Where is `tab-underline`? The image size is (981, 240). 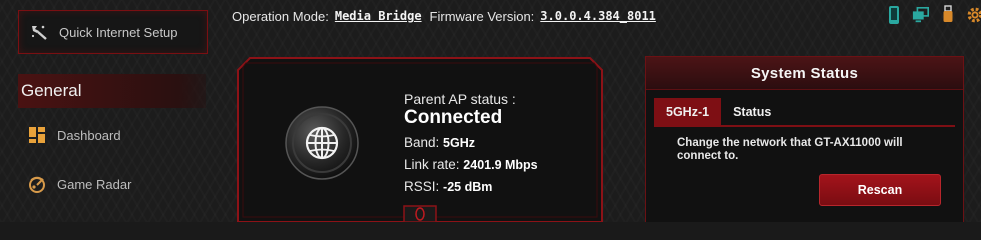 tab-underline is located at coordinates (804, 126).